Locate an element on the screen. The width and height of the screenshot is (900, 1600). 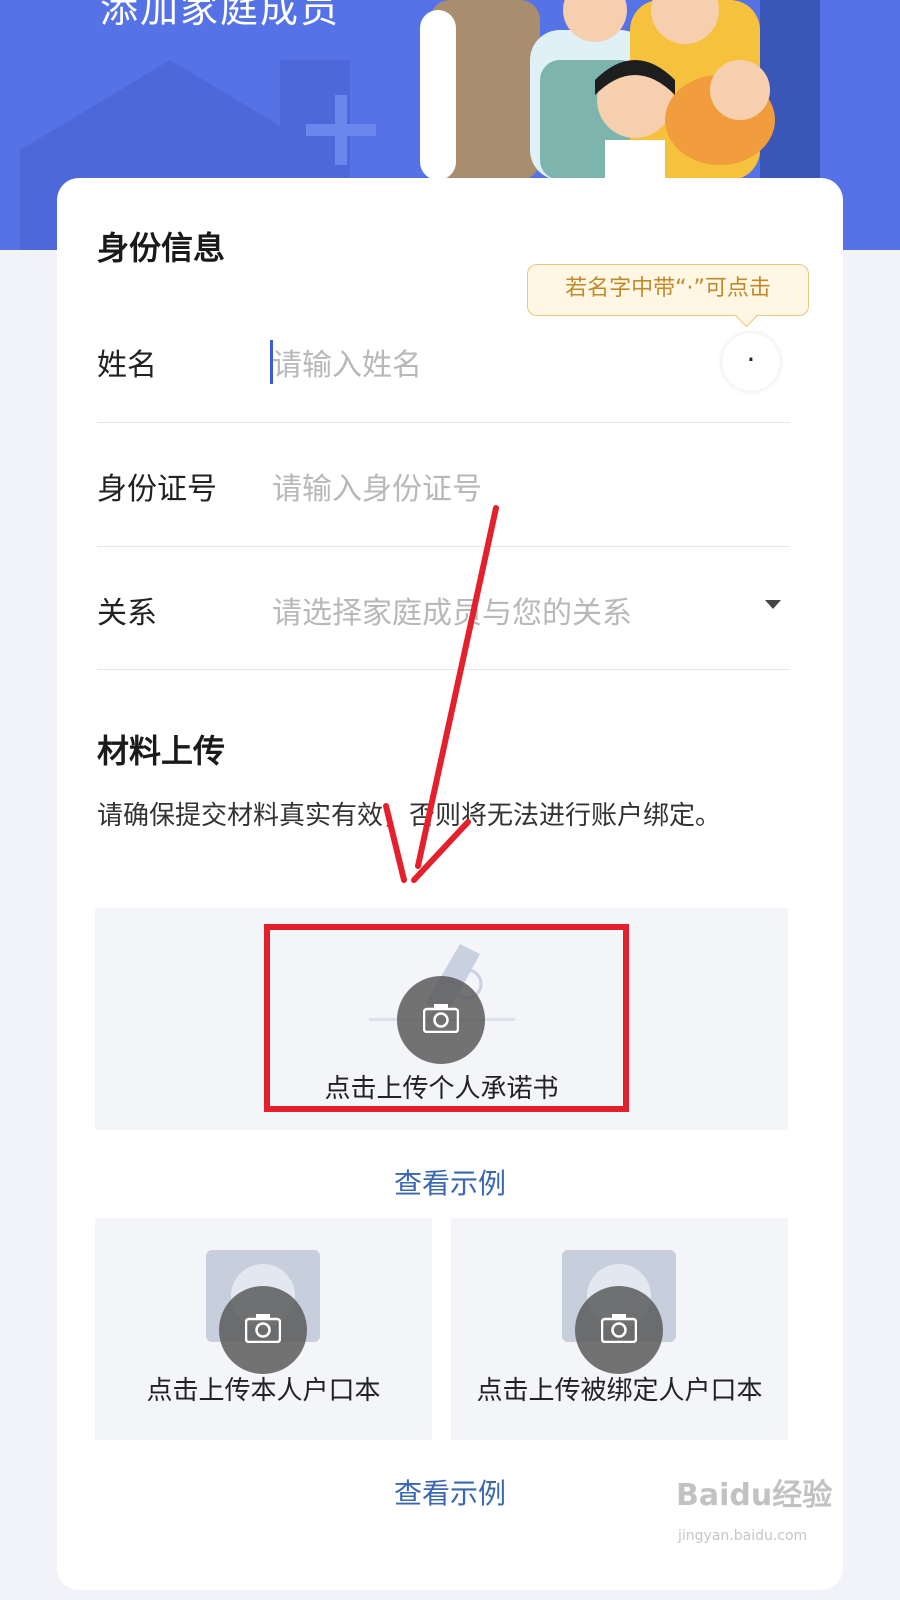
family-illustration is located at coordinates (620, 90).